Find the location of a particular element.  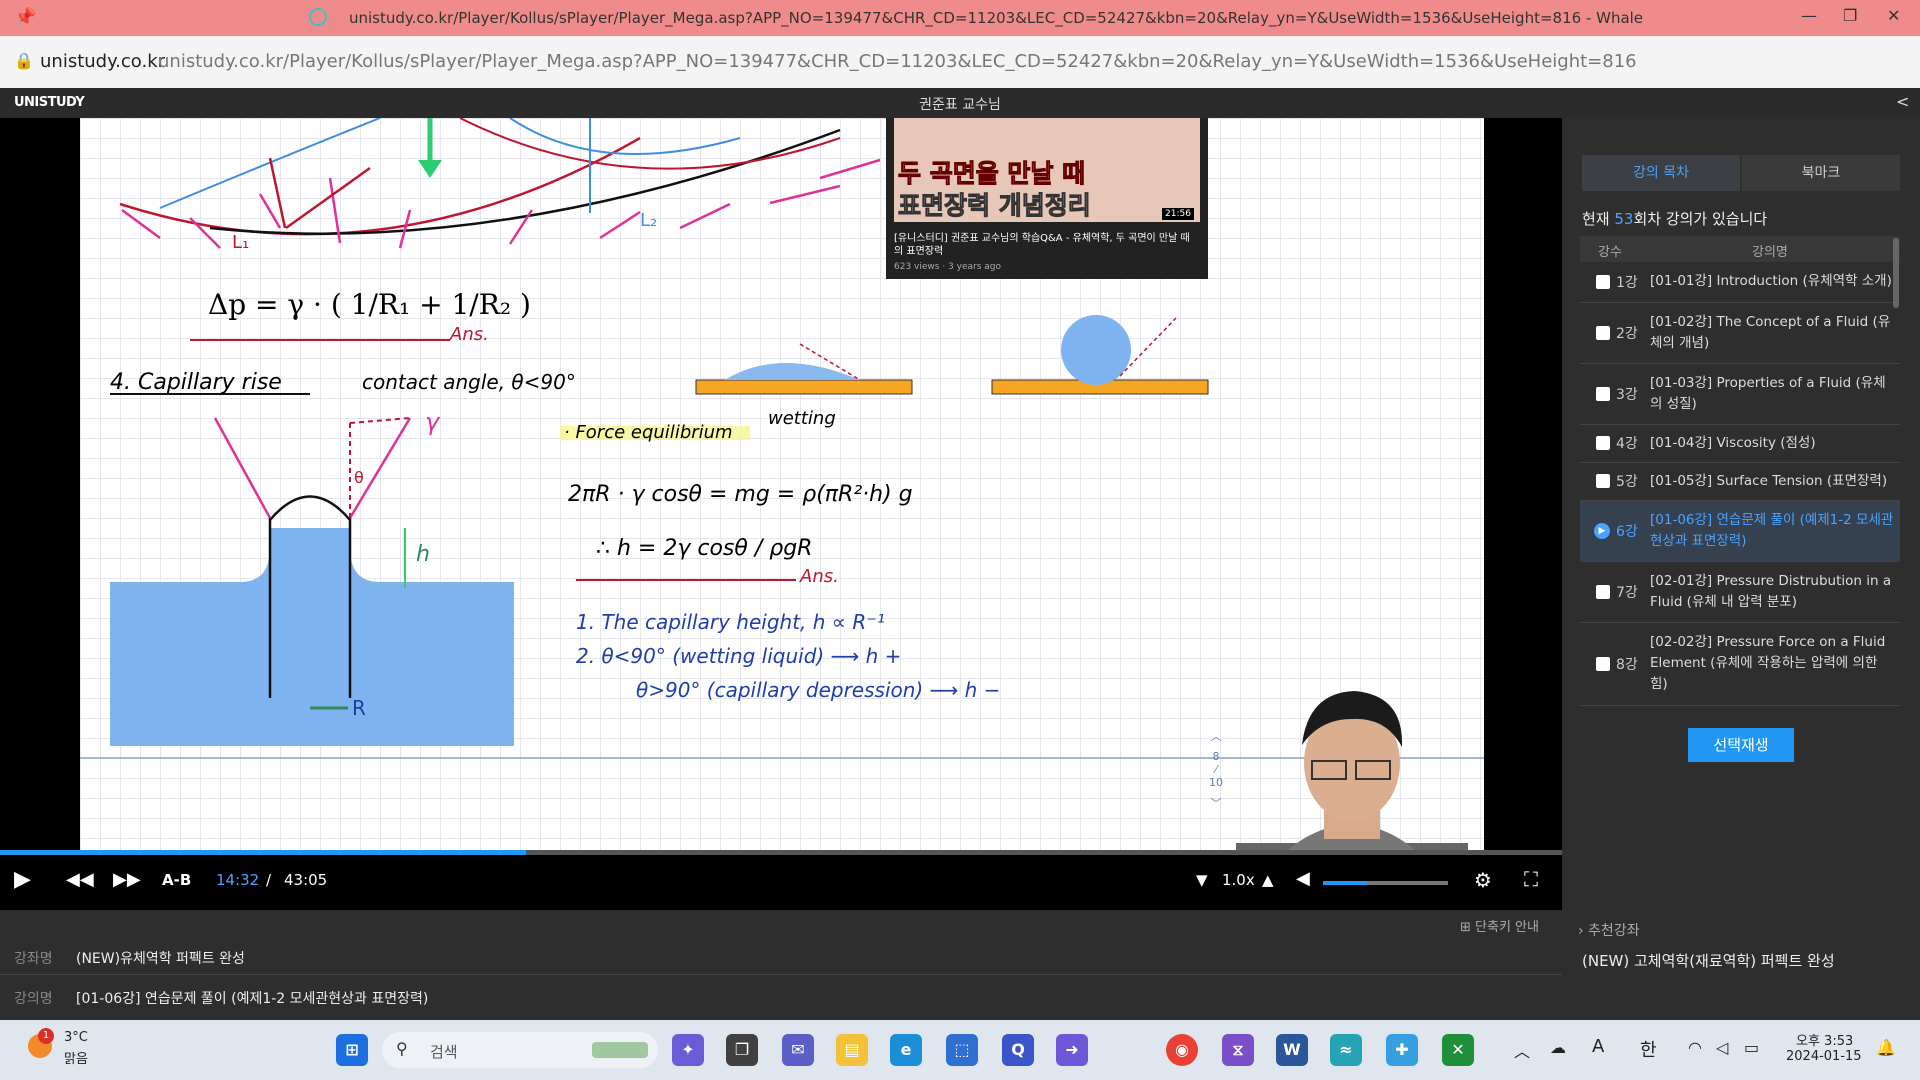

lecture-num: 1강 is located at coordinates (1627, 283).